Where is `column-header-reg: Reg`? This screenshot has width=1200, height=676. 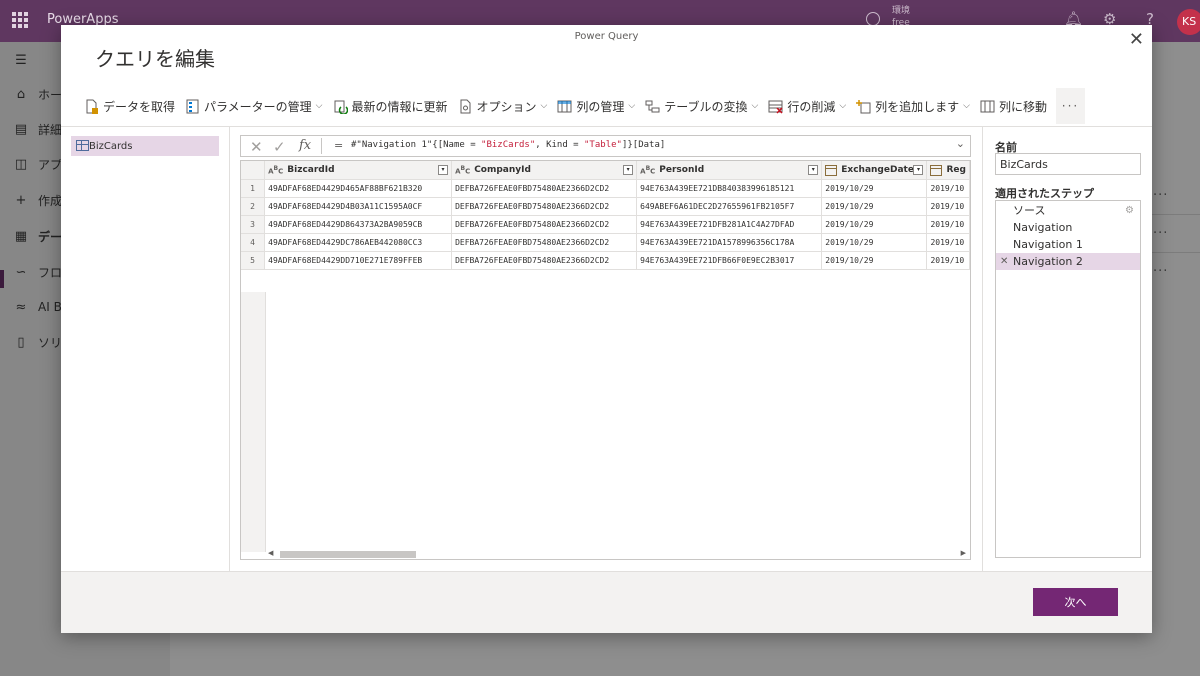
column-header-reg: Reg is located at coordinates (948, 170).